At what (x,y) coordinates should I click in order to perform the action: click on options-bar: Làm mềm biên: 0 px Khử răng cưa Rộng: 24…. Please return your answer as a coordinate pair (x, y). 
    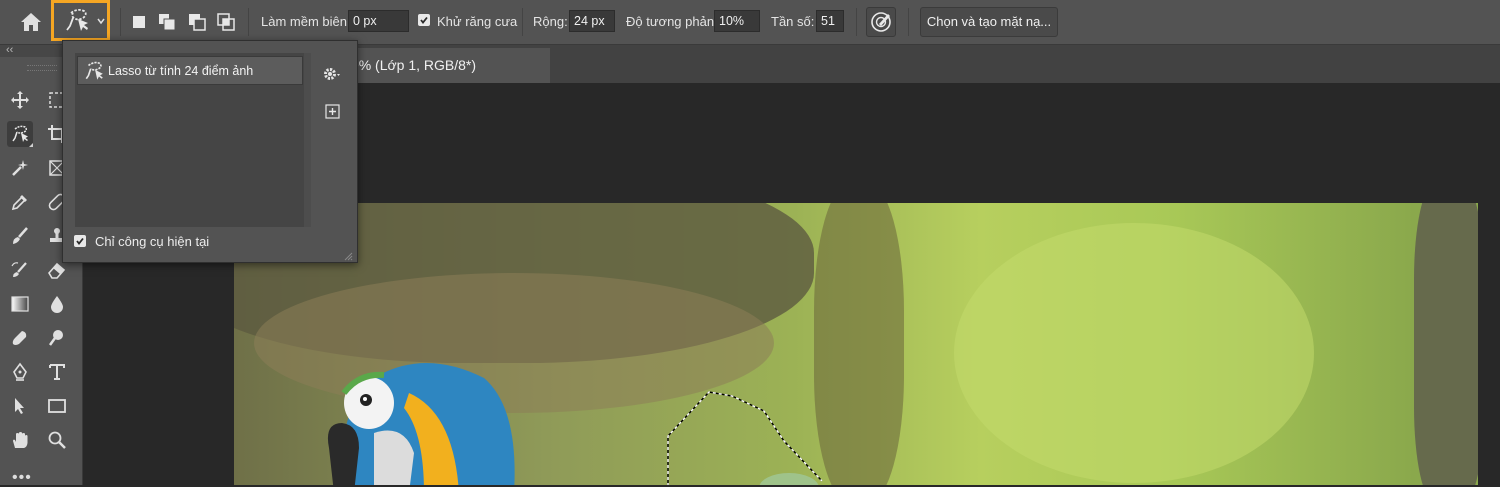
    Looking at the image, I should click on (750, 22).